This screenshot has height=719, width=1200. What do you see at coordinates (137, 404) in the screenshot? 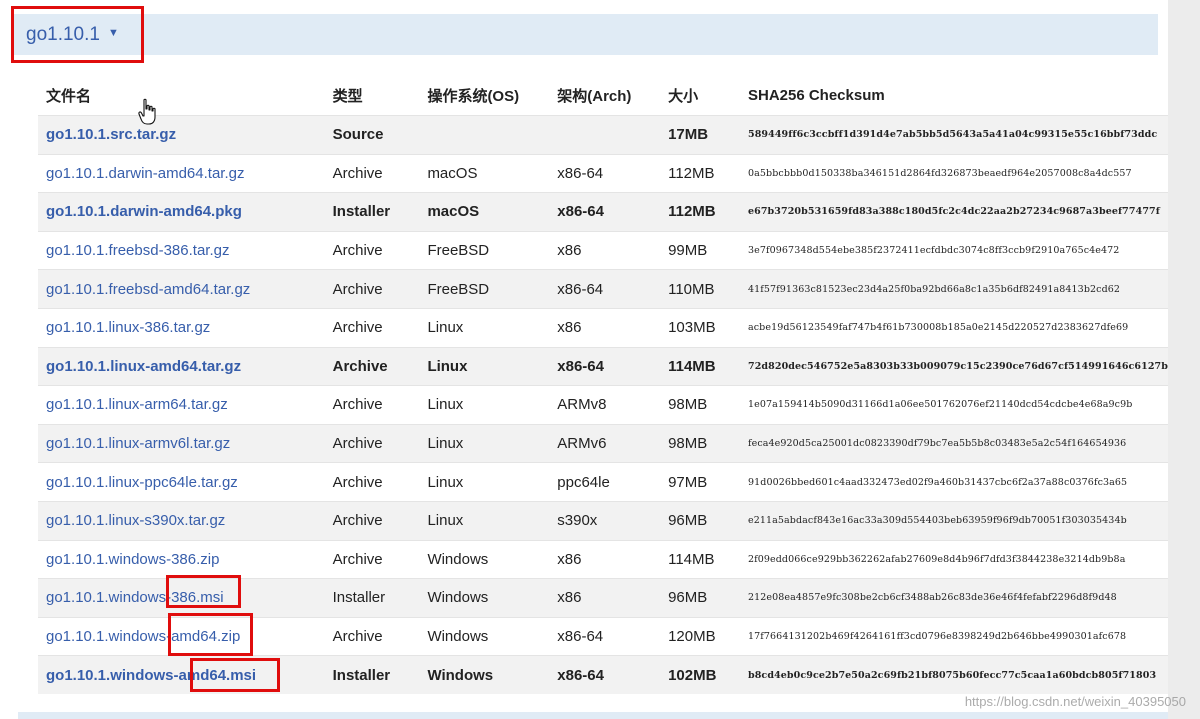
I see `download-link: go1.10.1.linux-arm64.tar.gz` at bounding box center [137, 404].